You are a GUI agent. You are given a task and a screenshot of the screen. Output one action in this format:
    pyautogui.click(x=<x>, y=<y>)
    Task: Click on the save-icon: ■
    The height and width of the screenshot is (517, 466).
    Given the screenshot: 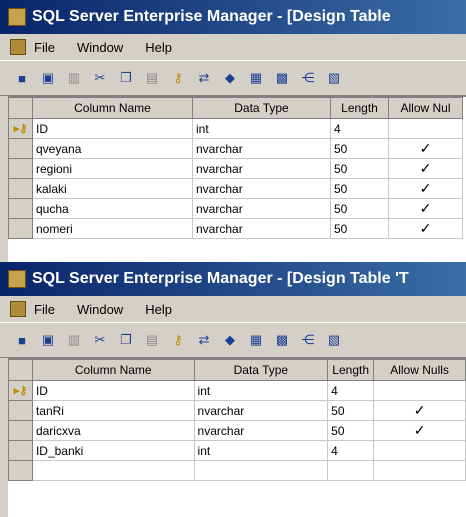 What is the action you would take?
    pyautogui.click(x=22, y=340)
    